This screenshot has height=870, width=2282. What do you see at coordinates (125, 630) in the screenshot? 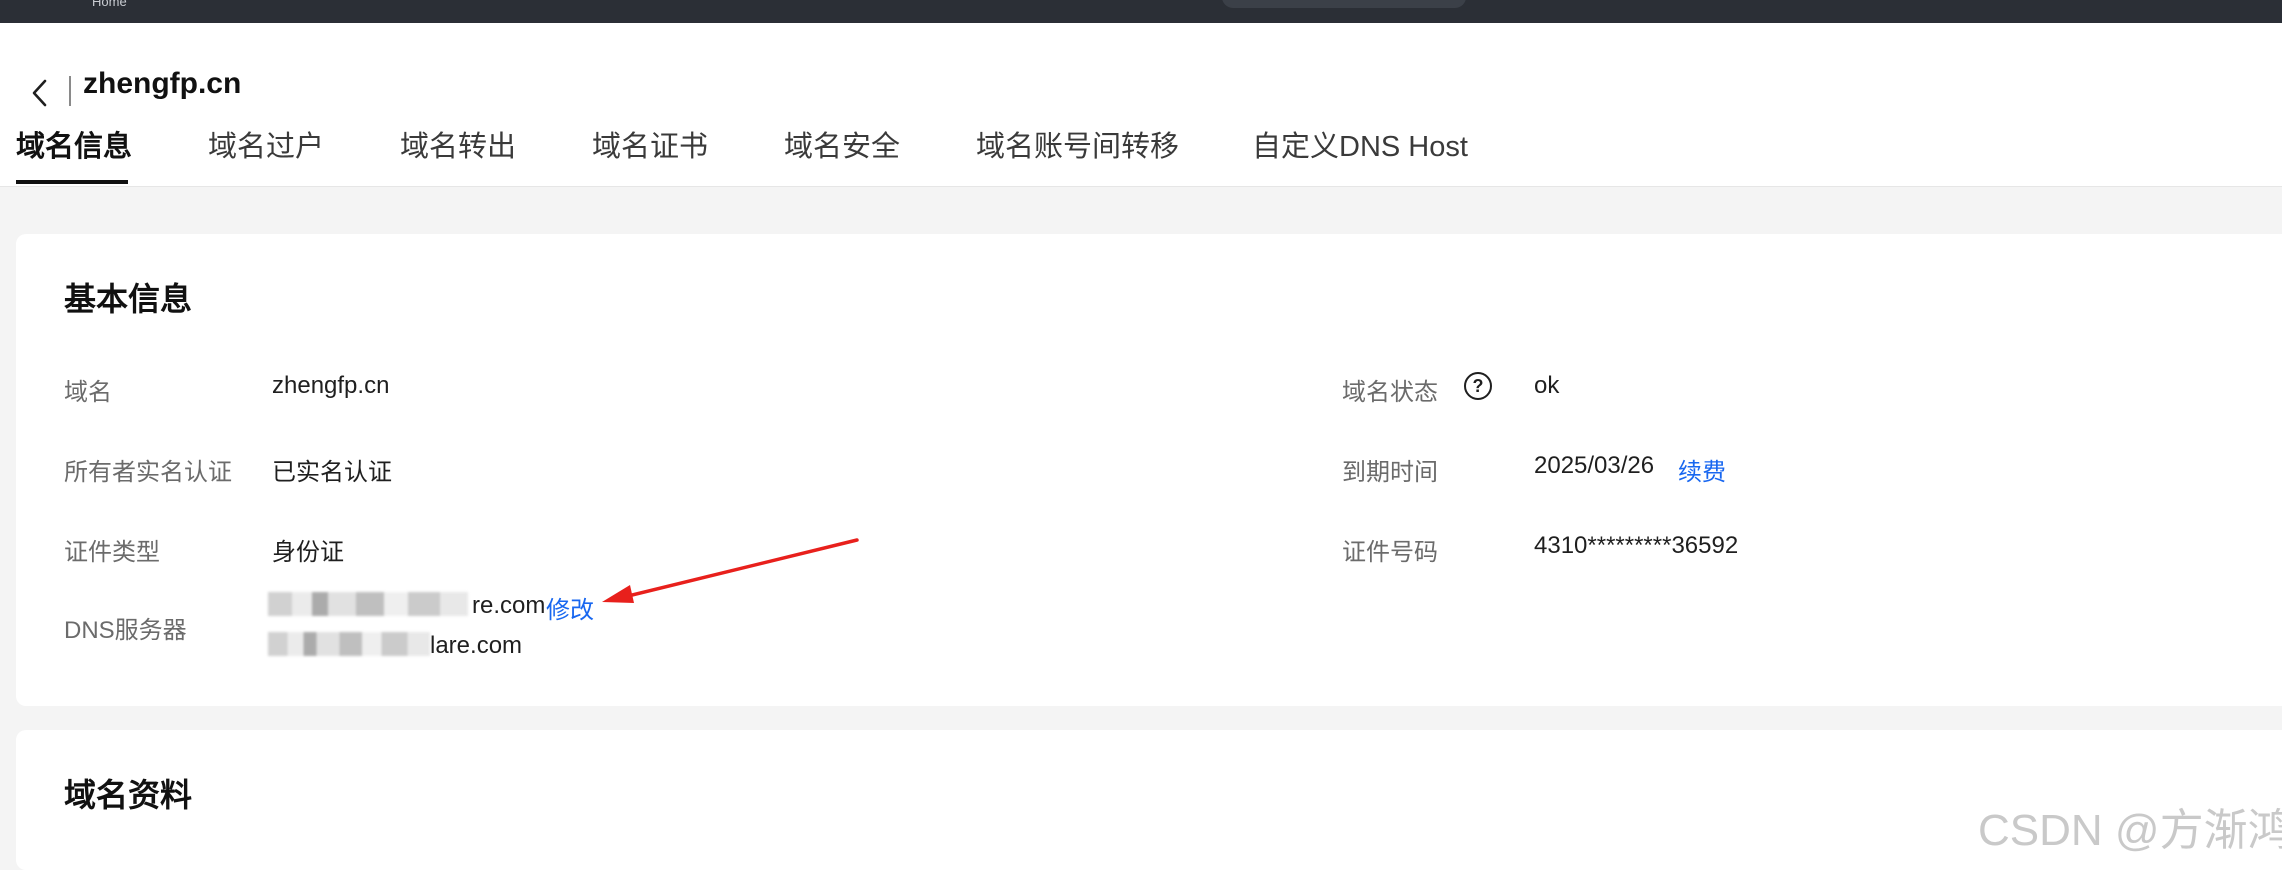
I see `dns-server-label: DNS服务器` at bounding box center [125, 630].